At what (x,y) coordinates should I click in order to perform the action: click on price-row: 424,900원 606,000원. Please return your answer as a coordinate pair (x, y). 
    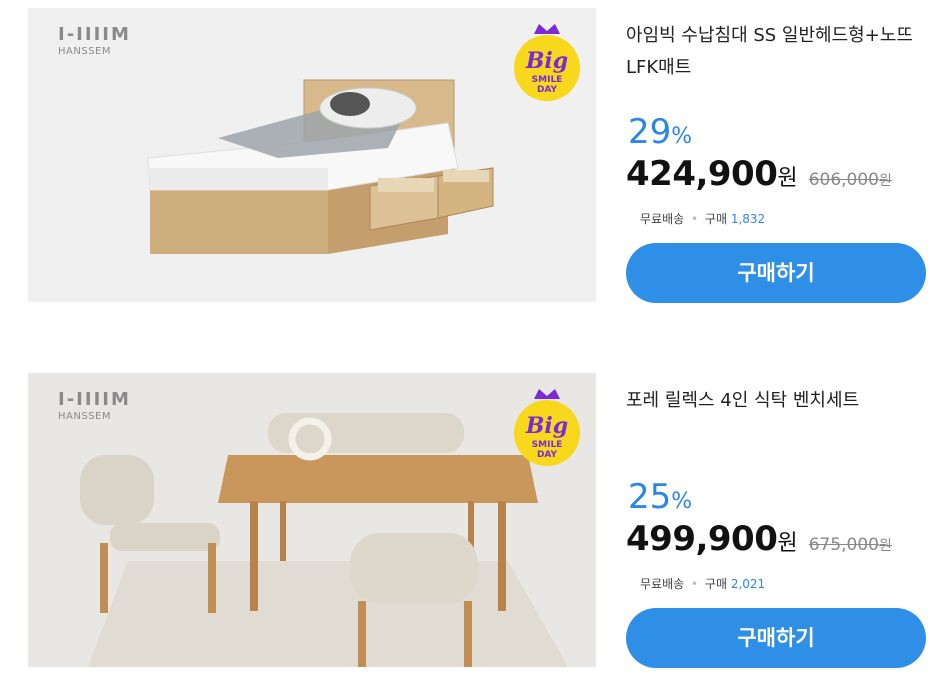
    Looking at the image, I should click on (759, 174).